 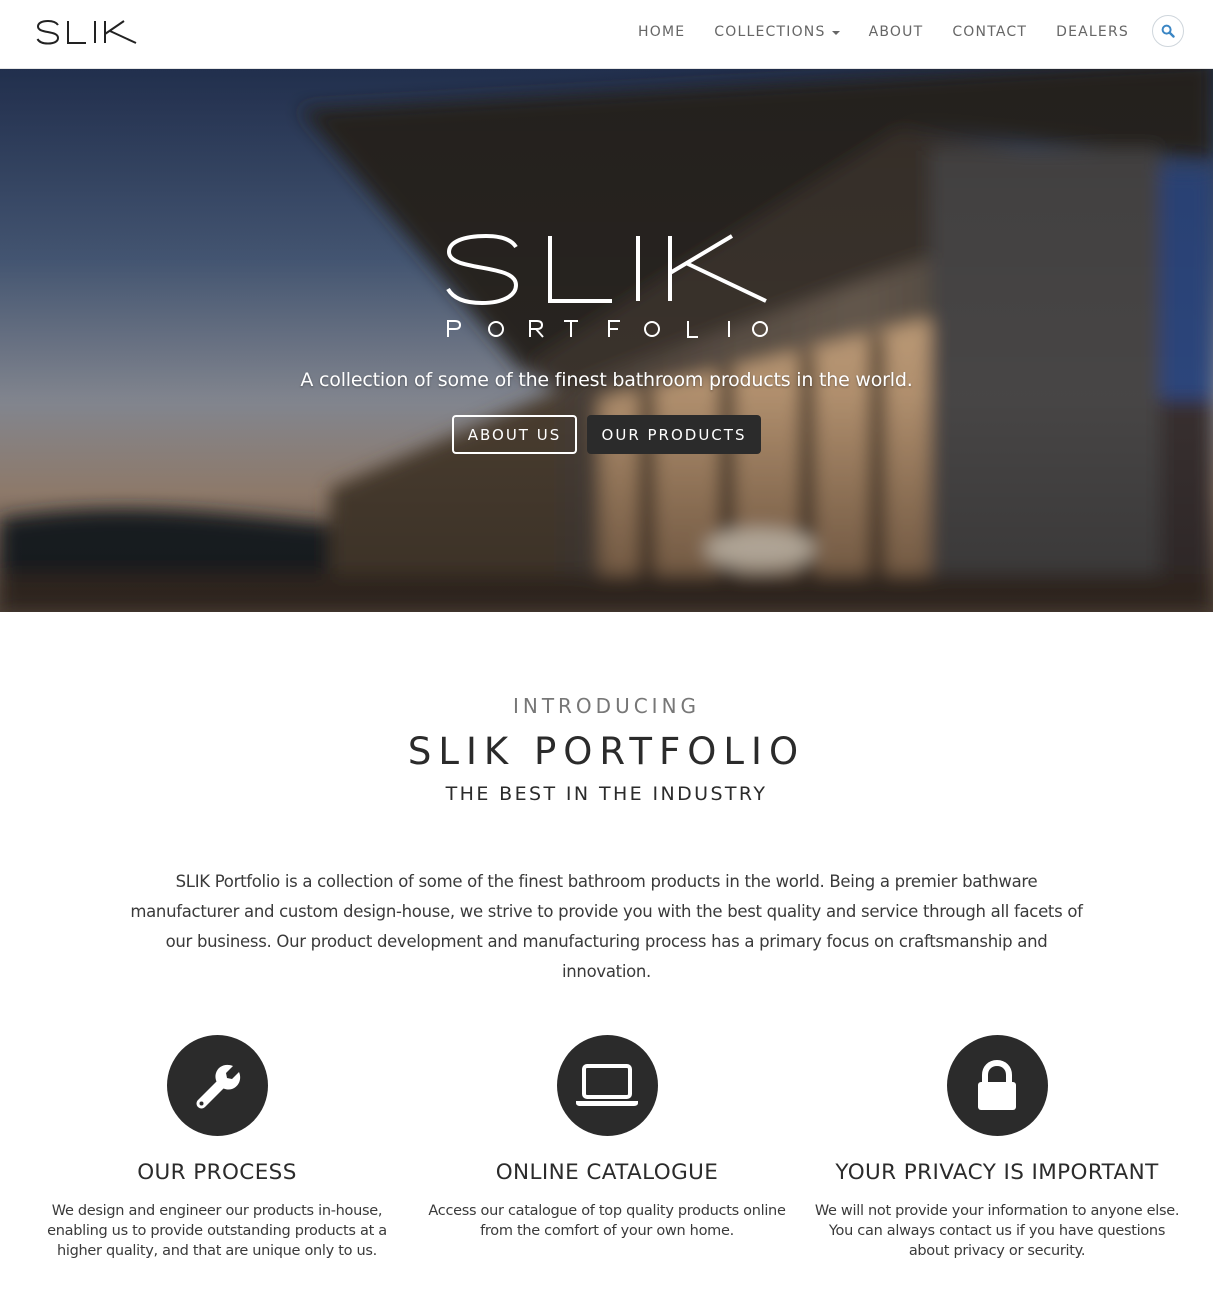 I want to click on hero-buttons: ABOUT US OUR PRODUCTS, so click(x=606, y=434).